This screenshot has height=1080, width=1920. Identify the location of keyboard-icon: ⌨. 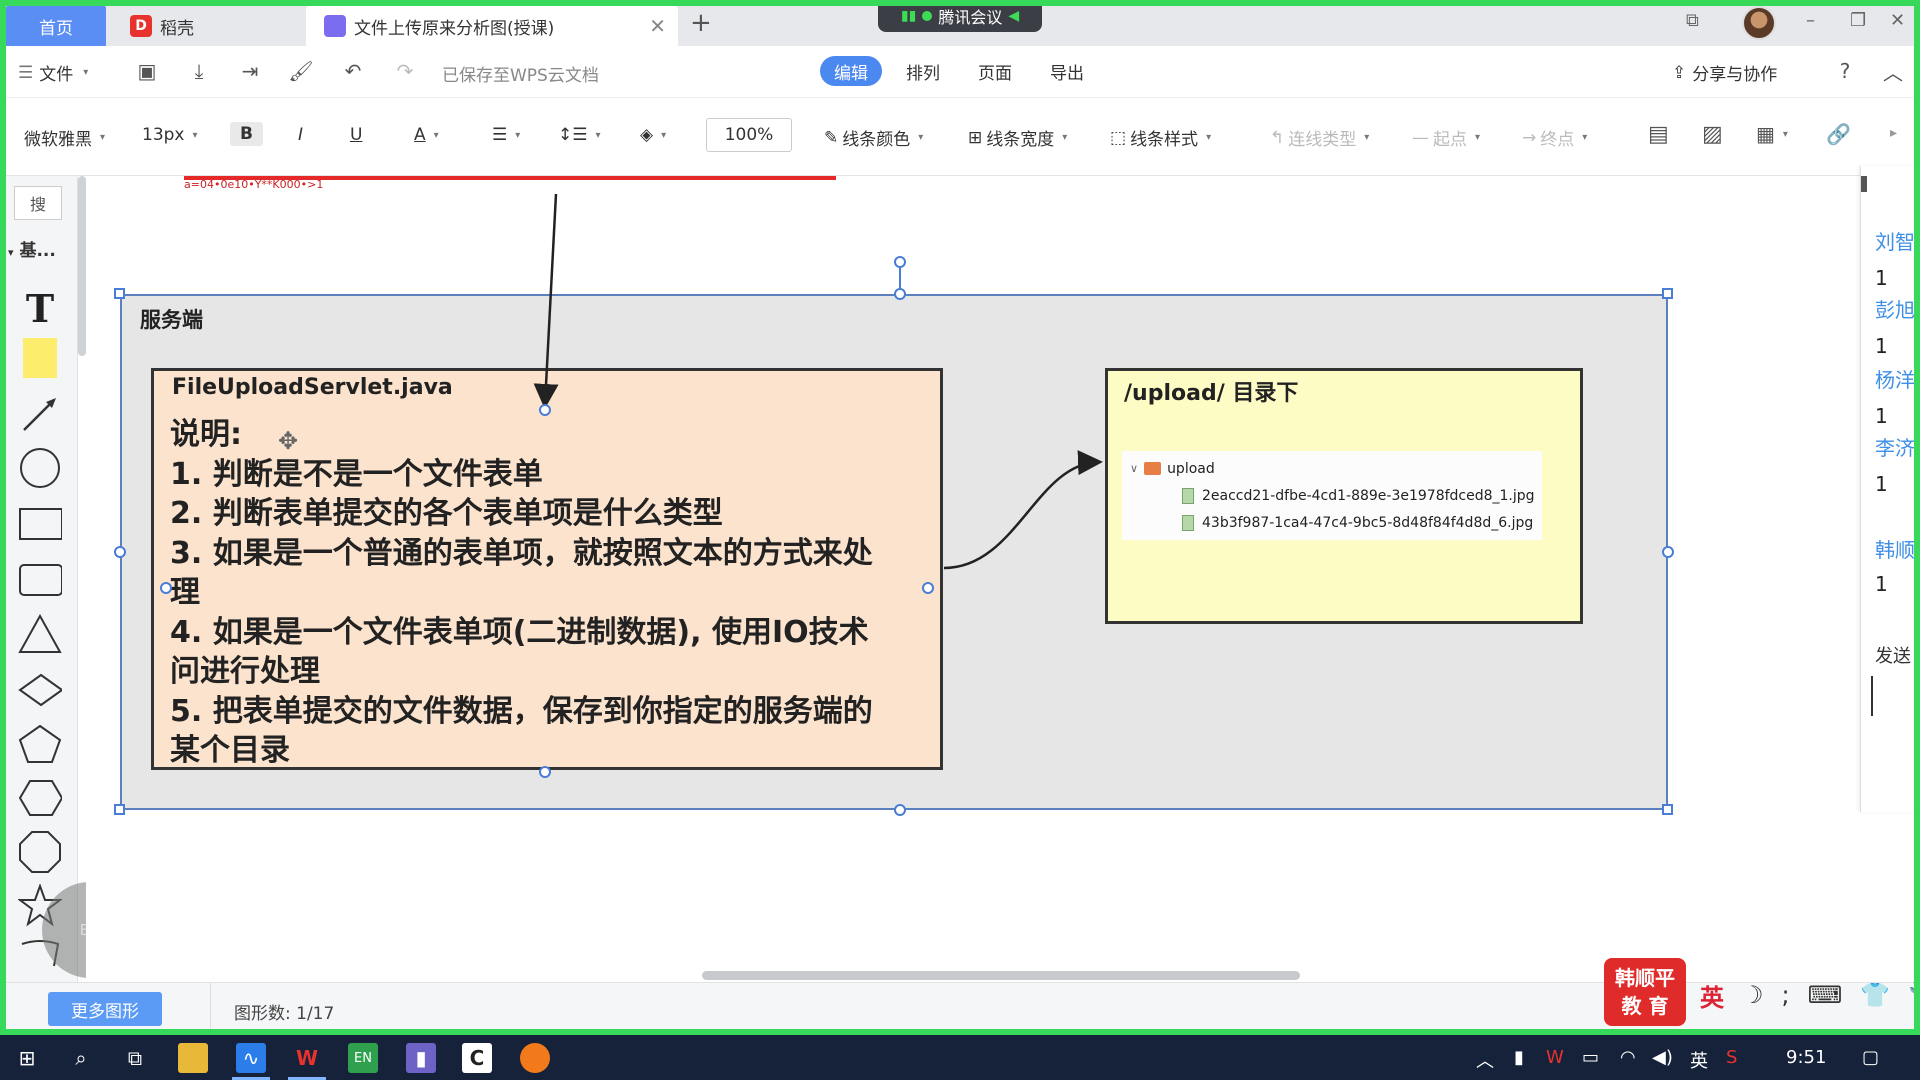
(1825, 995).